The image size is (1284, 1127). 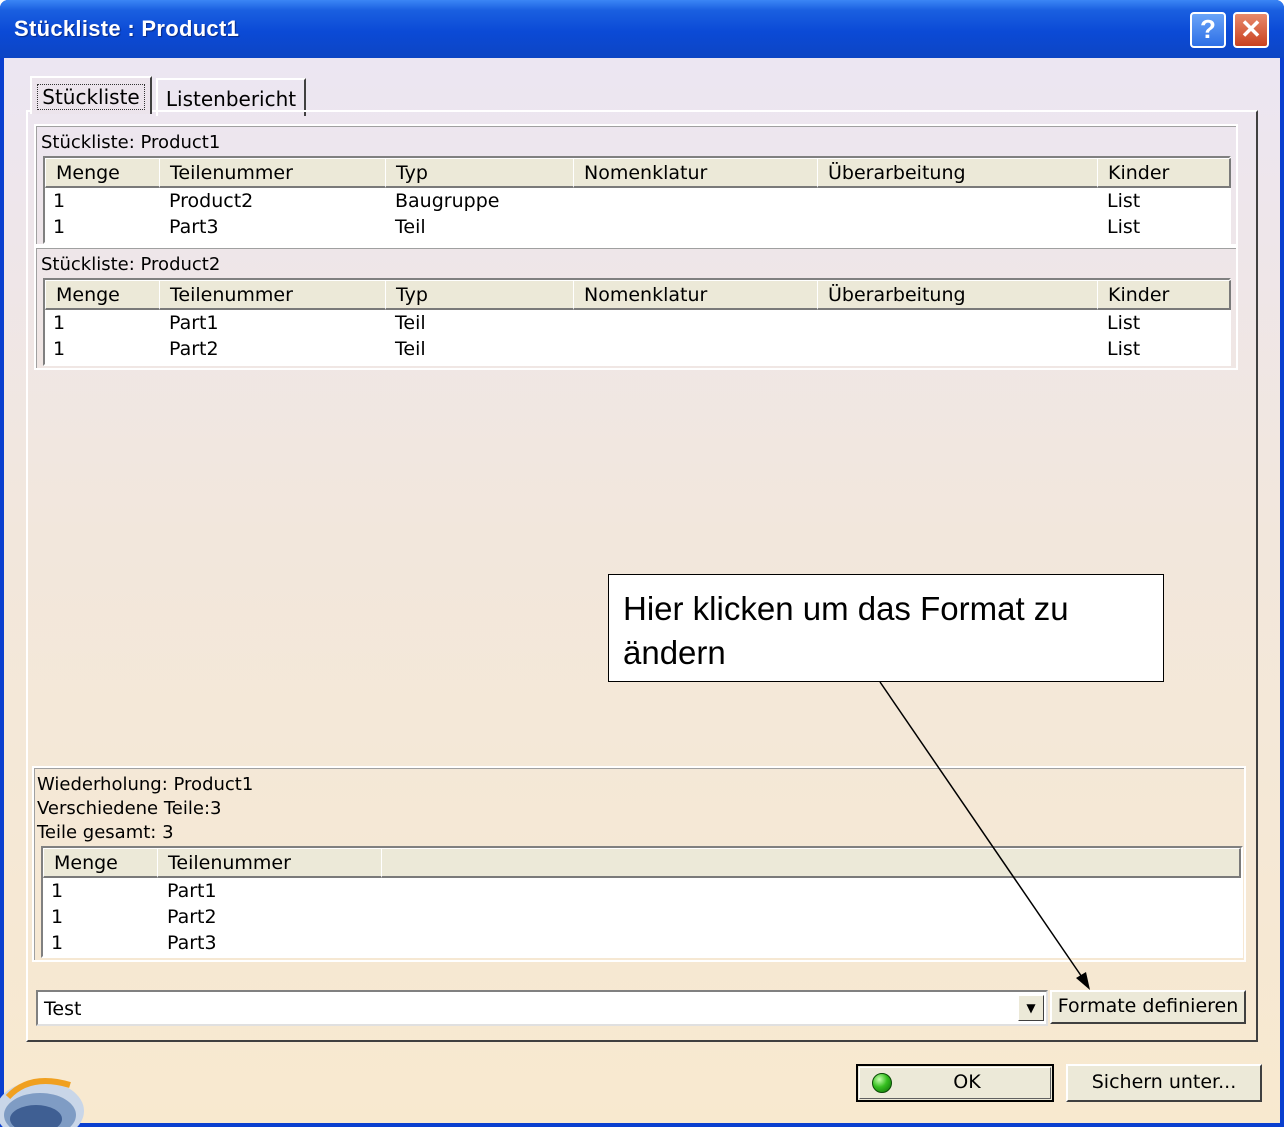 I want to click on column-header-empty, so click(x=811, y=863).